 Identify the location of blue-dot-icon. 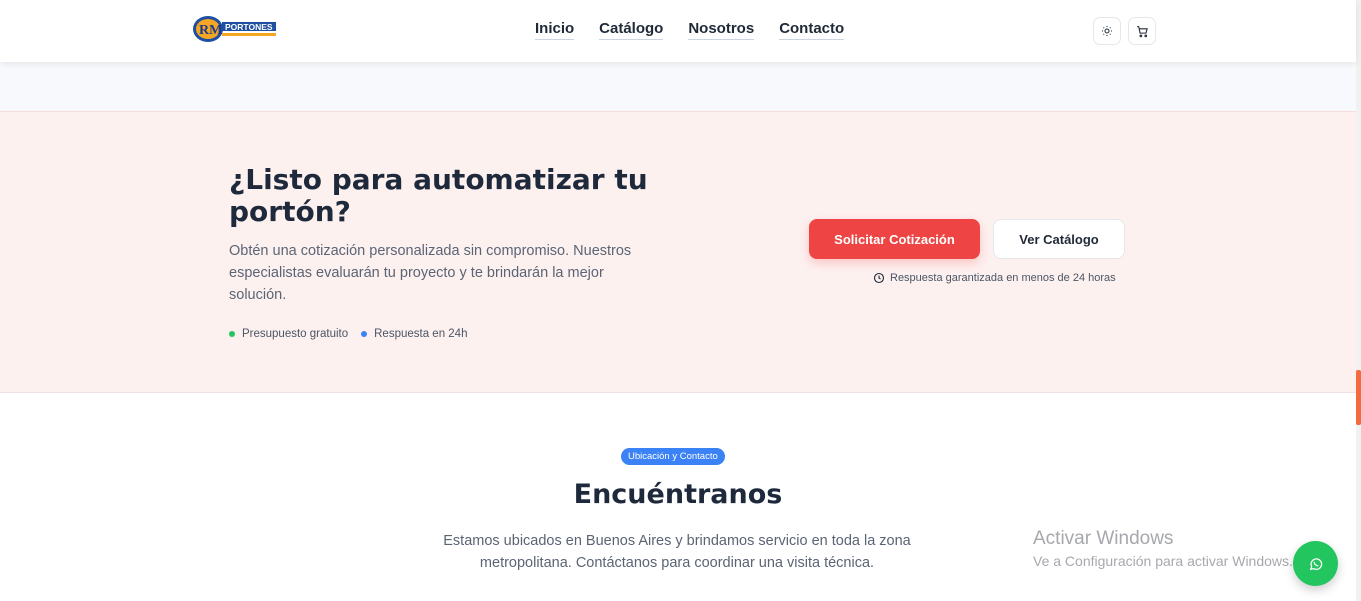
(364, 334).